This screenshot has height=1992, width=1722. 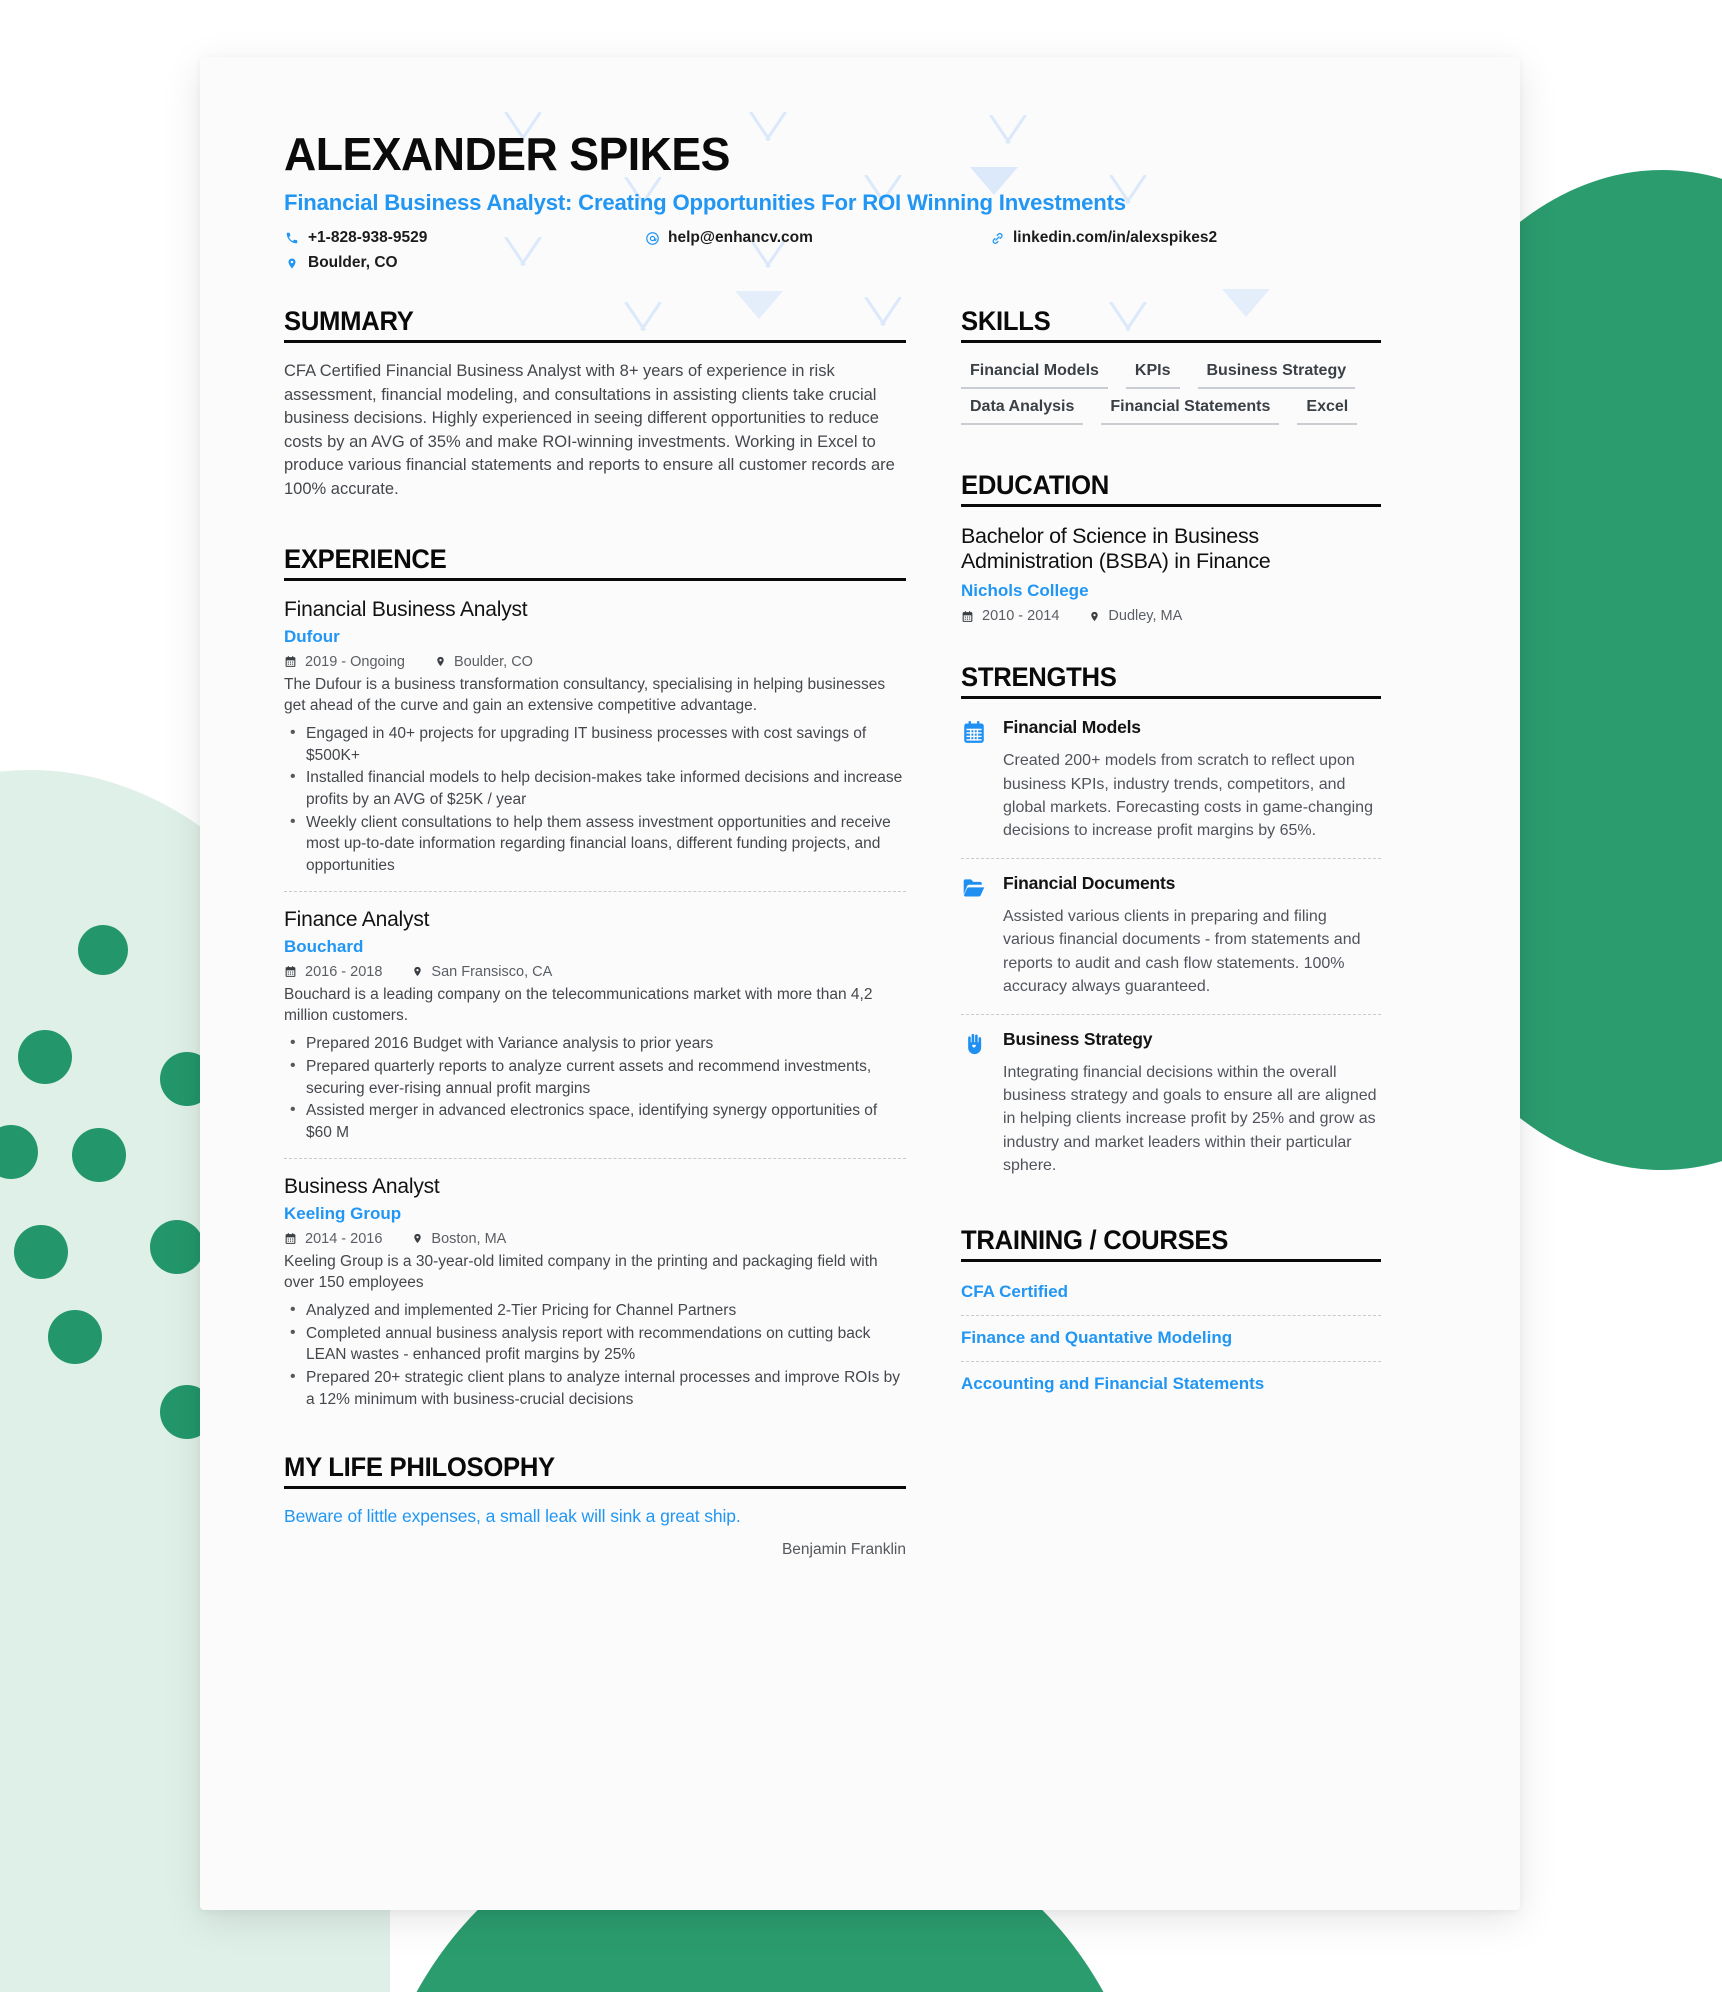 What do you see at coordinates (1276, 374) in the screenshot?
I see `skill-tag: Business Strategy` at bounding box center [1276, 374].